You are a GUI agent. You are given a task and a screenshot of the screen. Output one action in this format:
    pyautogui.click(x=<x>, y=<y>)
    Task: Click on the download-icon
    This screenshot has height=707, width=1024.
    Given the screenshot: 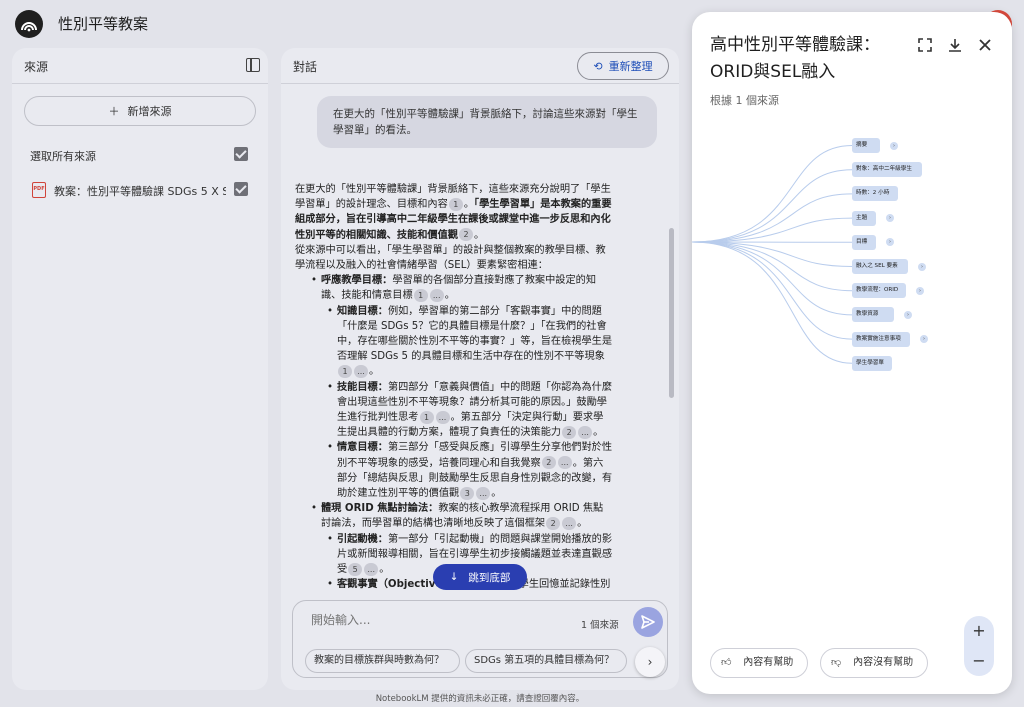 What is the action you would take?
    pyautogui.click(x=955, y=45)
    